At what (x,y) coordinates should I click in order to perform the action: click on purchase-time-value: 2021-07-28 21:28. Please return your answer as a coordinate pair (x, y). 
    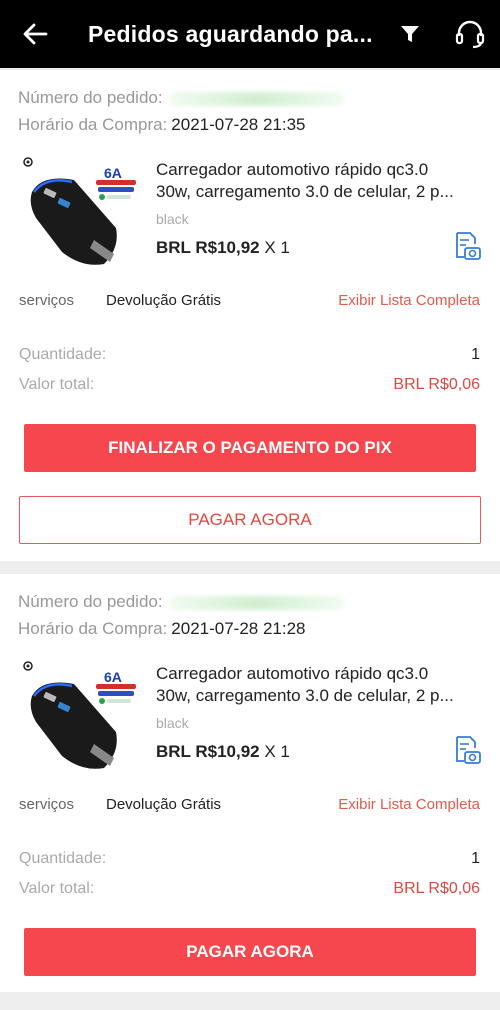
    Looking at the image, I should click on (238, 628).